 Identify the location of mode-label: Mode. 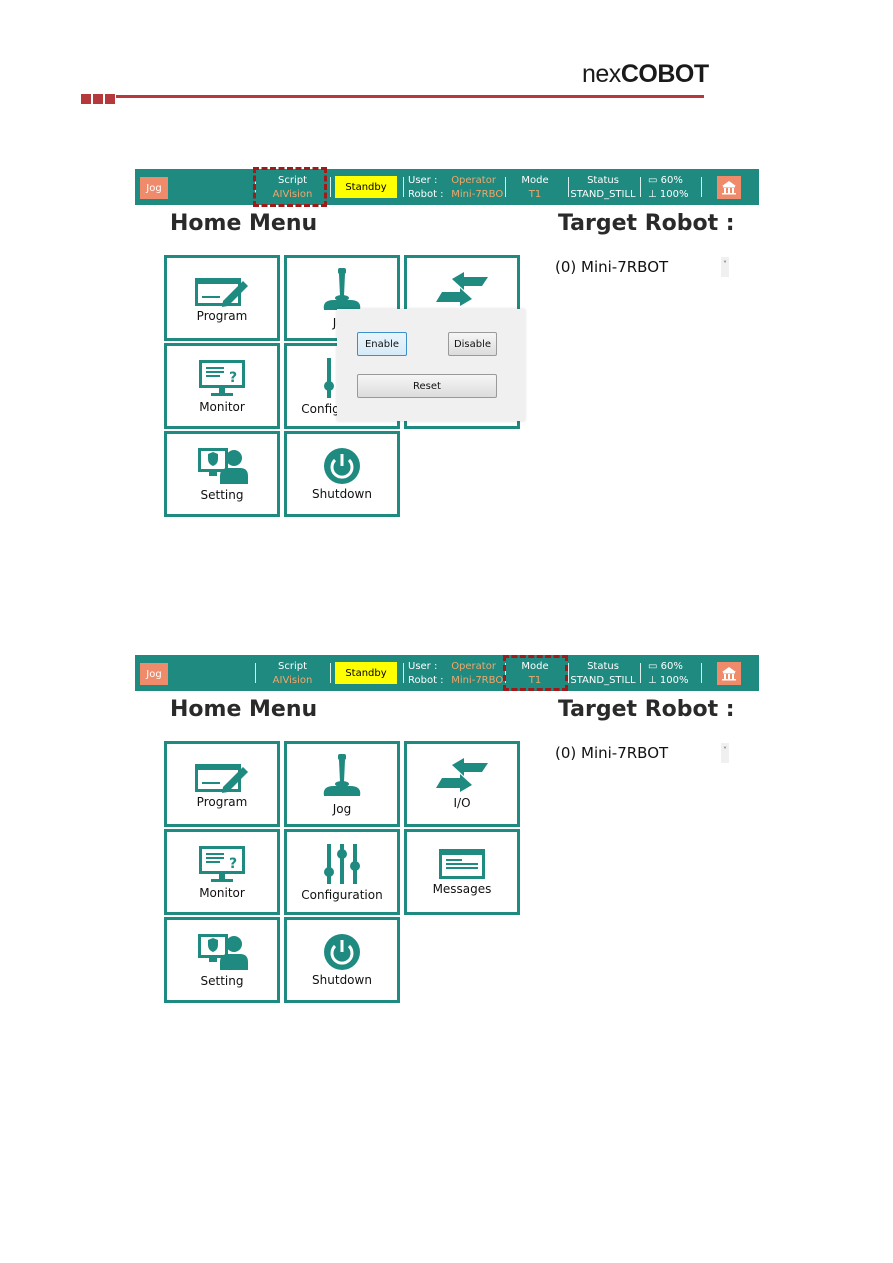
(535, 180).